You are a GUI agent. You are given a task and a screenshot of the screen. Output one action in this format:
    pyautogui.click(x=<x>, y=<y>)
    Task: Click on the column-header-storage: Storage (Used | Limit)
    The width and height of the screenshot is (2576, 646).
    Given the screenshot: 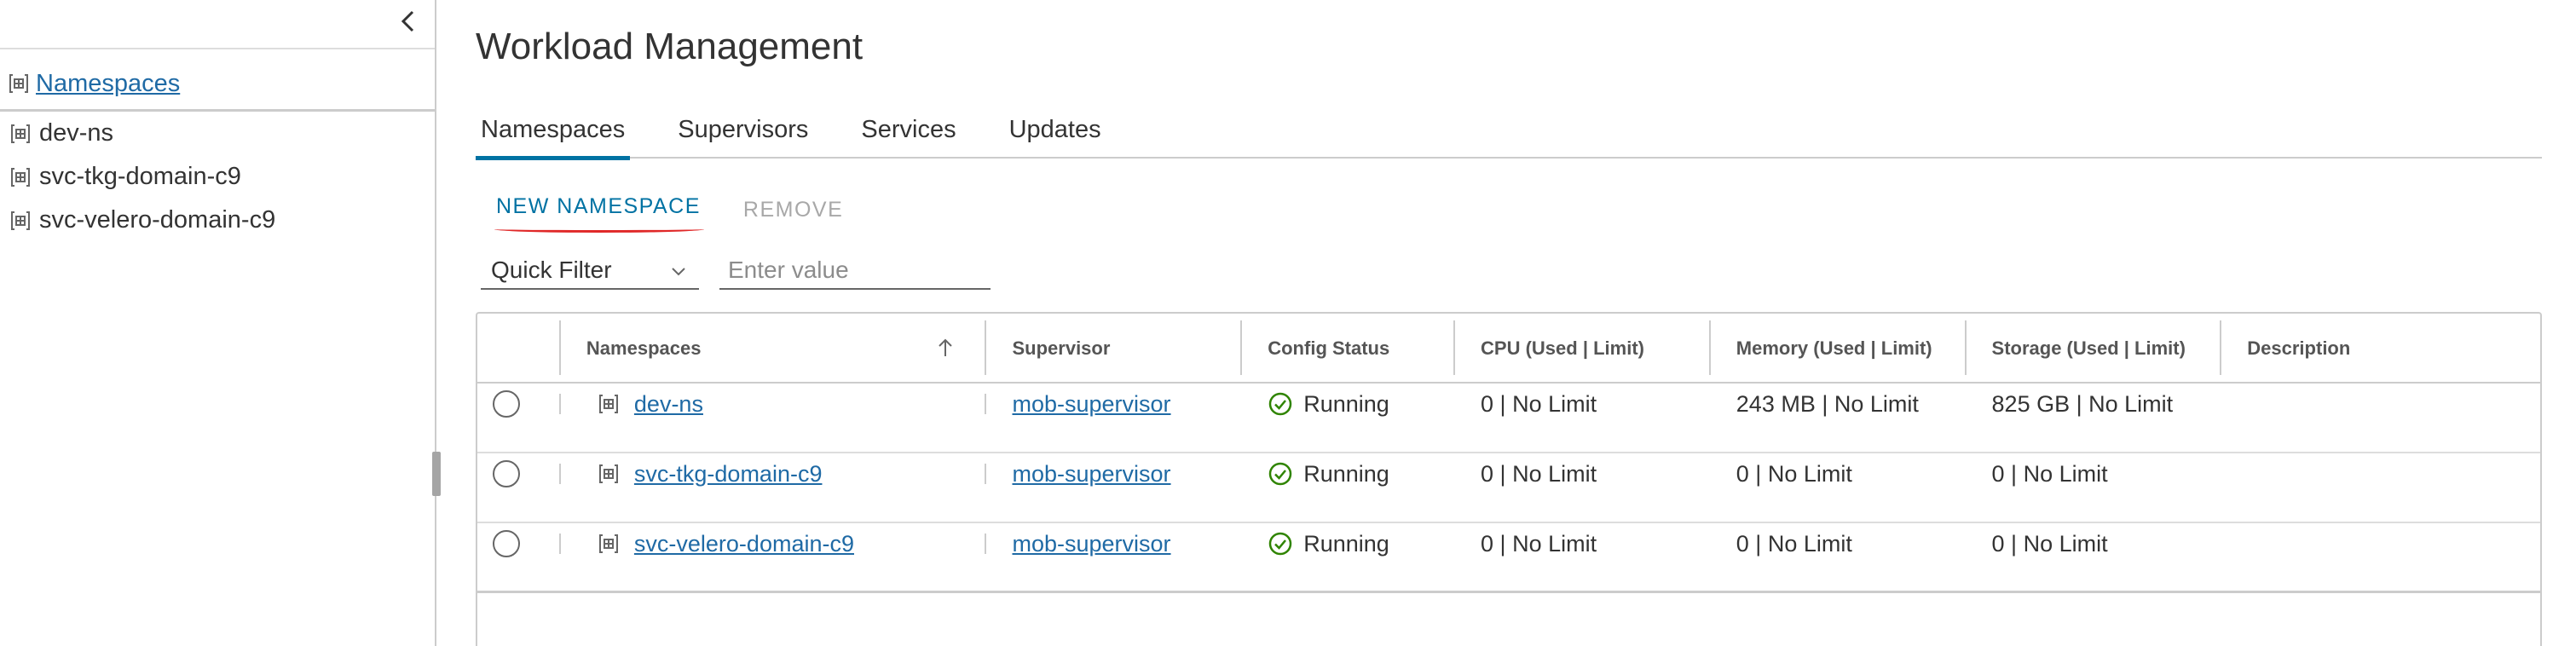 What is the action you would take?
    pyautogui.click(x=2094, y=348)
    